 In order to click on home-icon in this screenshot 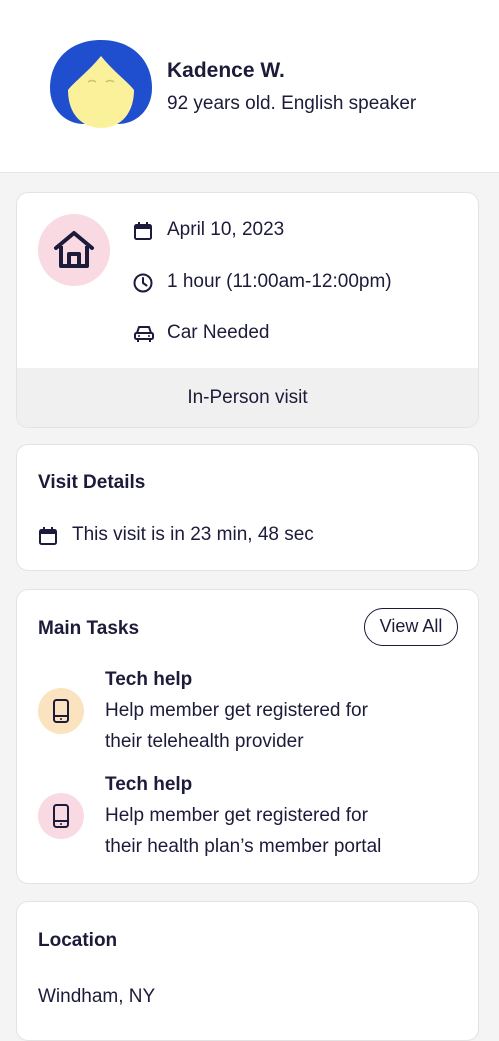, I will do `click(74, 250)`.